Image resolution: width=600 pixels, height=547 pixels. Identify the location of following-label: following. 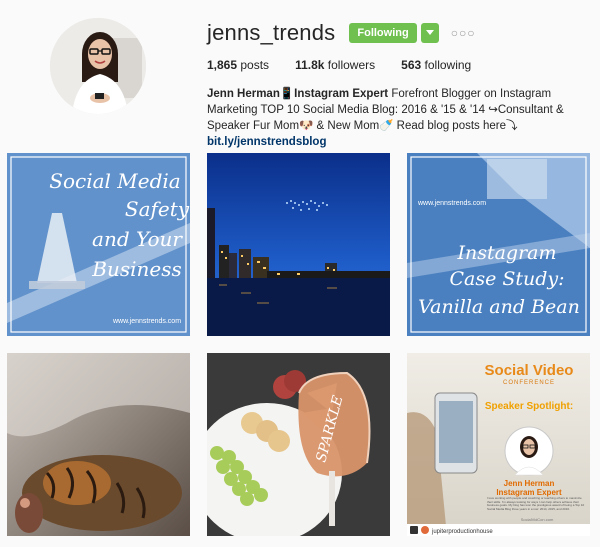
(448, 65).